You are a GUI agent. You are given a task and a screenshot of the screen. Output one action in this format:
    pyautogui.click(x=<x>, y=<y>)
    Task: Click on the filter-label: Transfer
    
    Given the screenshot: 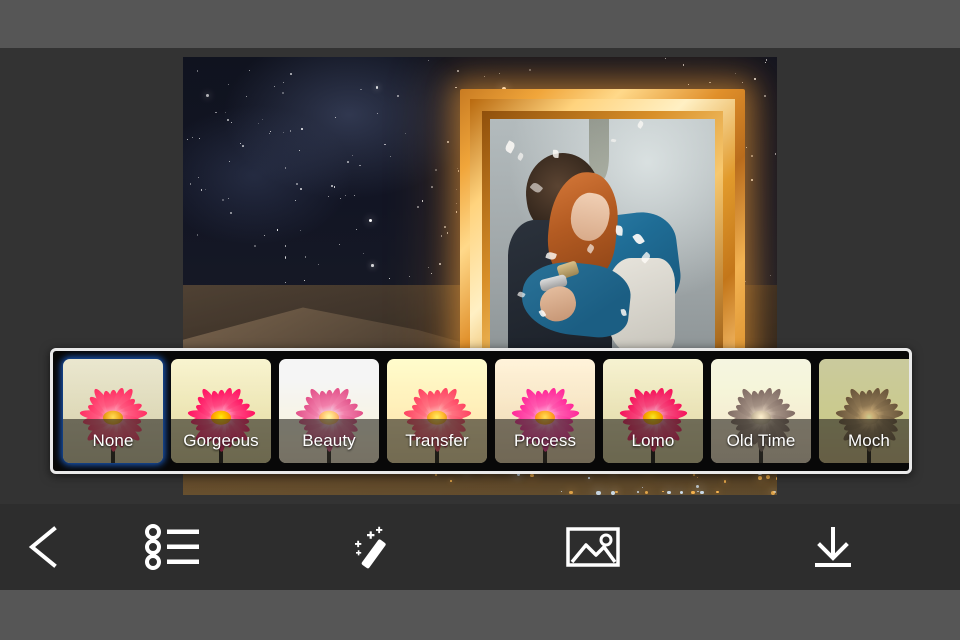 What is the action you would take?
    pyautogui.click(x=437, y=440)
    